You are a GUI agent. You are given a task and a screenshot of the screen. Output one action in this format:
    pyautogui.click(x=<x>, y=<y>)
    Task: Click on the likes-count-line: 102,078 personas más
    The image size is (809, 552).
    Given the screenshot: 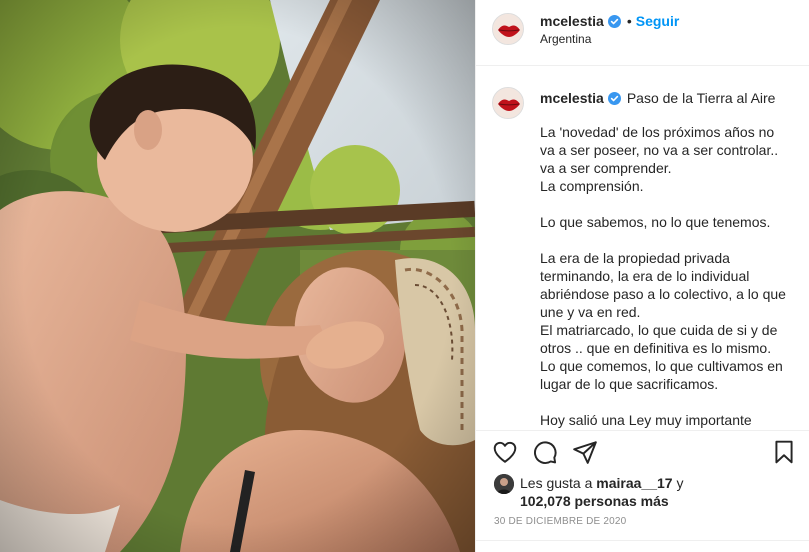 What is the action you would take?
    pyautogui.click(x=657, y=501)
    